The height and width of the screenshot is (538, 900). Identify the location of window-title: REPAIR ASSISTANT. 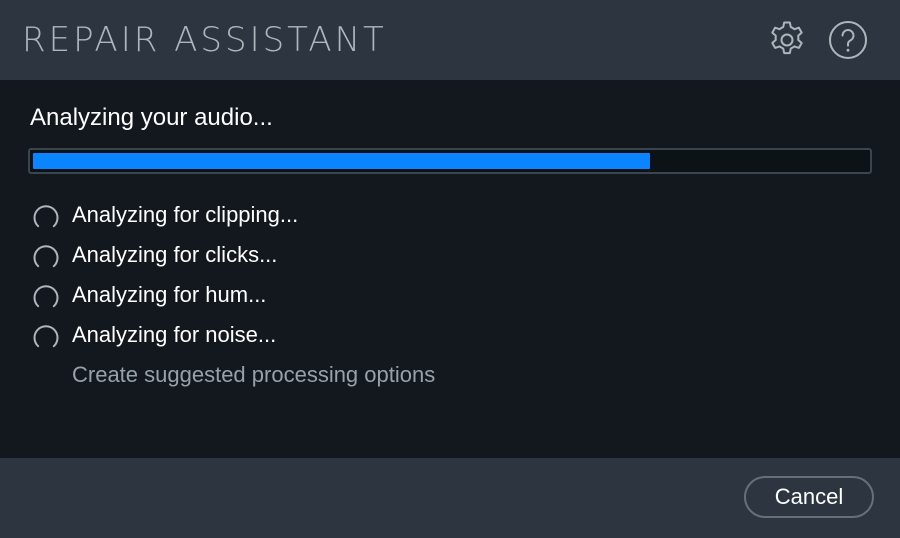
(204, 40).